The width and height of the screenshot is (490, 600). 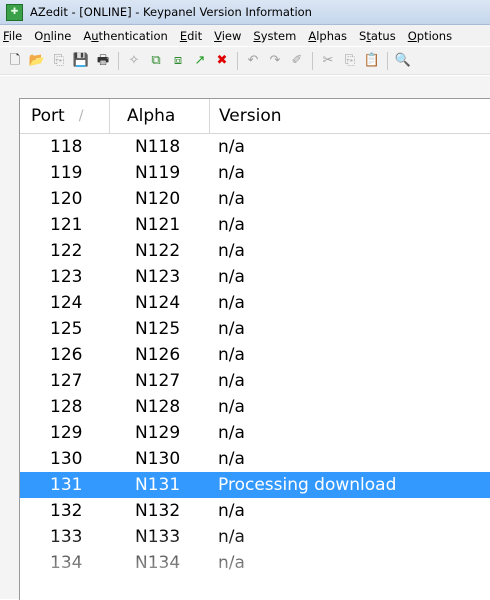 What do you see at coordinates (255, 407) in the screenshot?
I see `table-row: 128 N128 n/a` at bounding box center [255, 407].